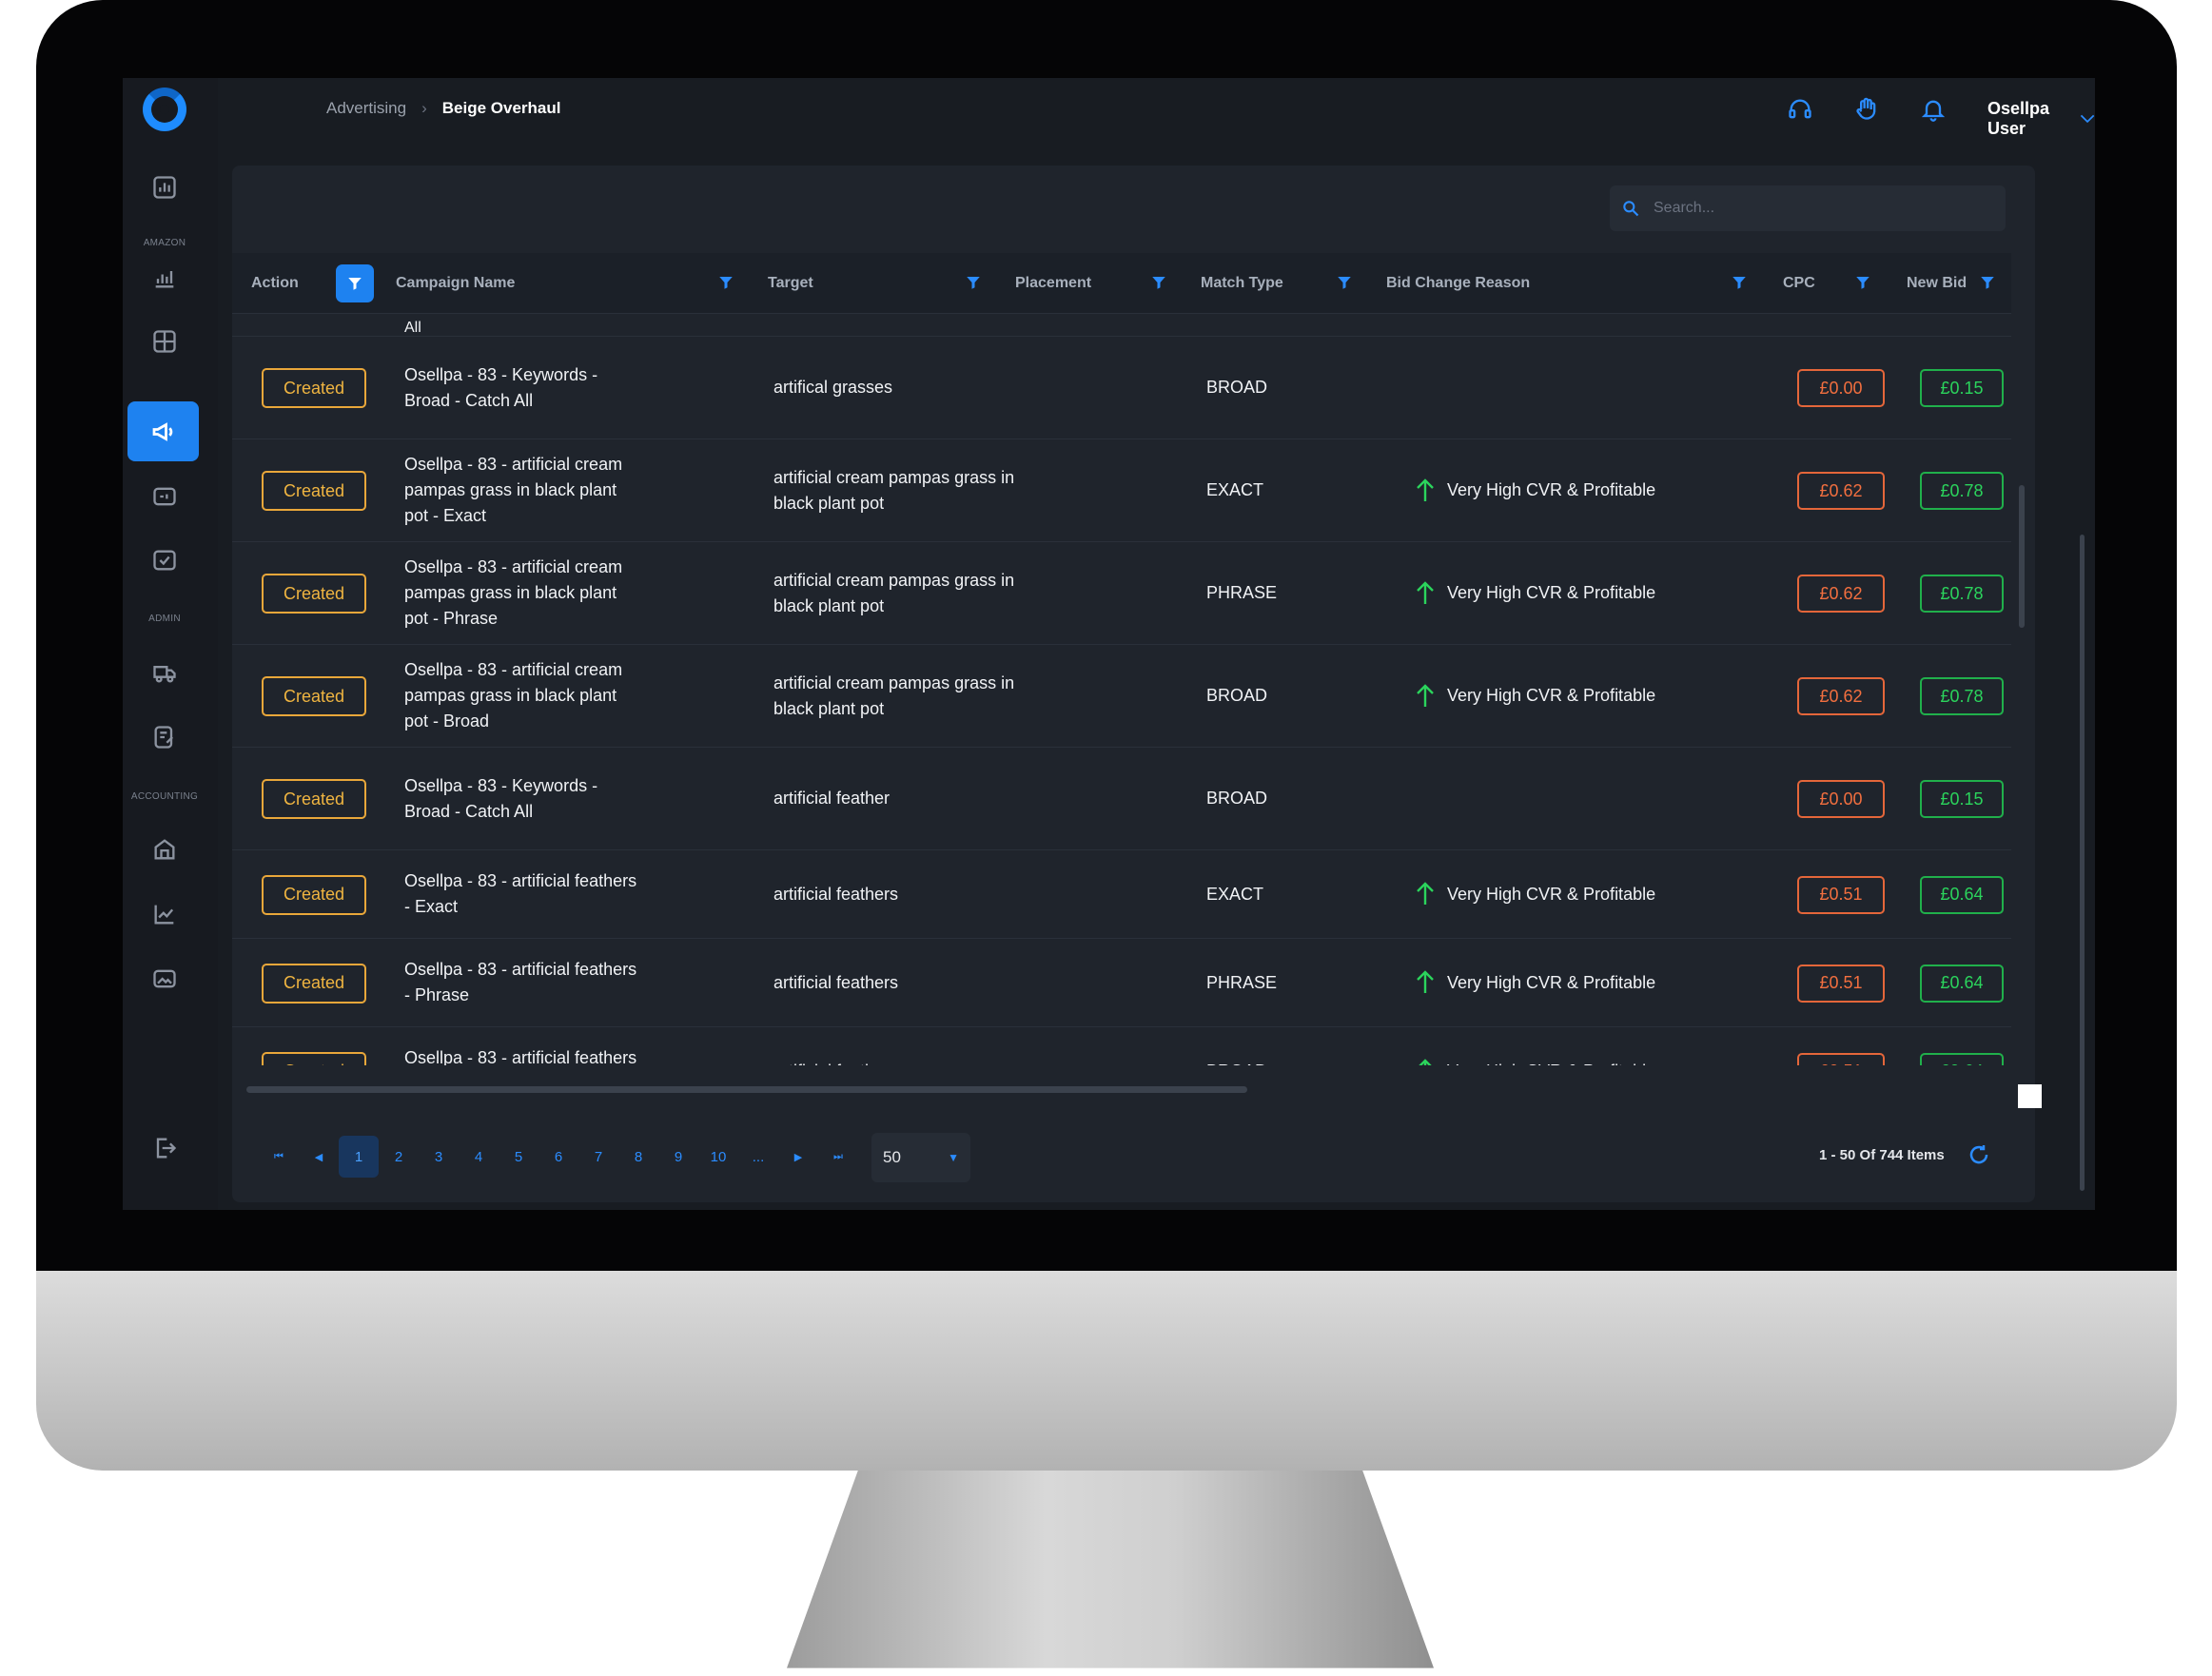 This screenshot has width=2212, height=1676. What do you see at coordinates (2018, 118) in the screenshot?
I see `user-name: Osellpa User` at bounding box center [2018, 118].